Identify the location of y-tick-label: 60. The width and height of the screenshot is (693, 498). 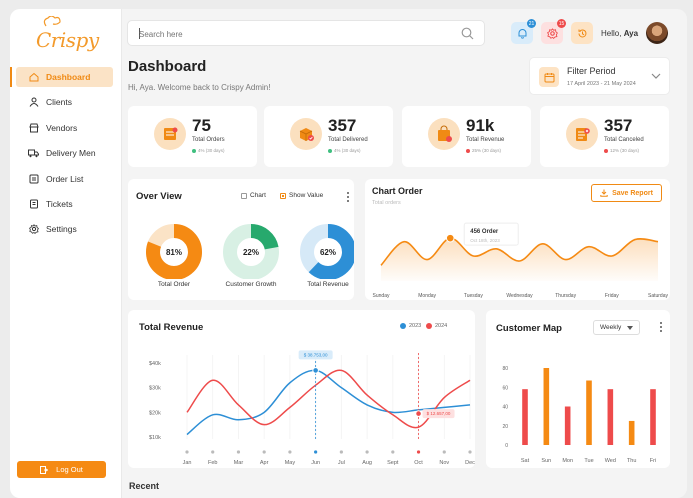
(505, 388).